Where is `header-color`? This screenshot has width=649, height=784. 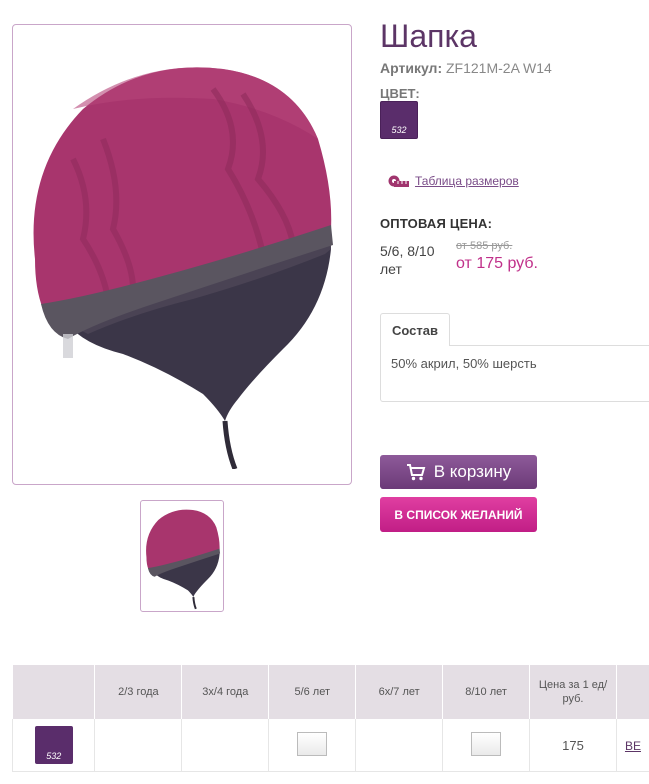
header-color is located at coordinates (54, 692).